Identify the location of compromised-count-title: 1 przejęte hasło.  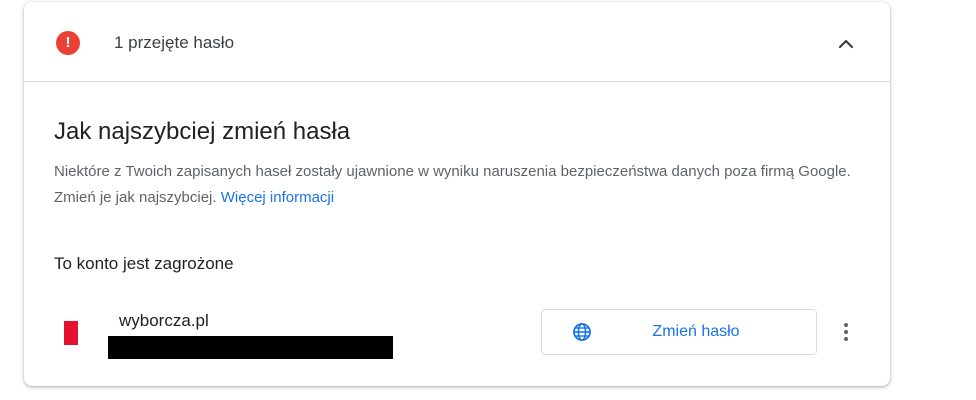
(174, 42).